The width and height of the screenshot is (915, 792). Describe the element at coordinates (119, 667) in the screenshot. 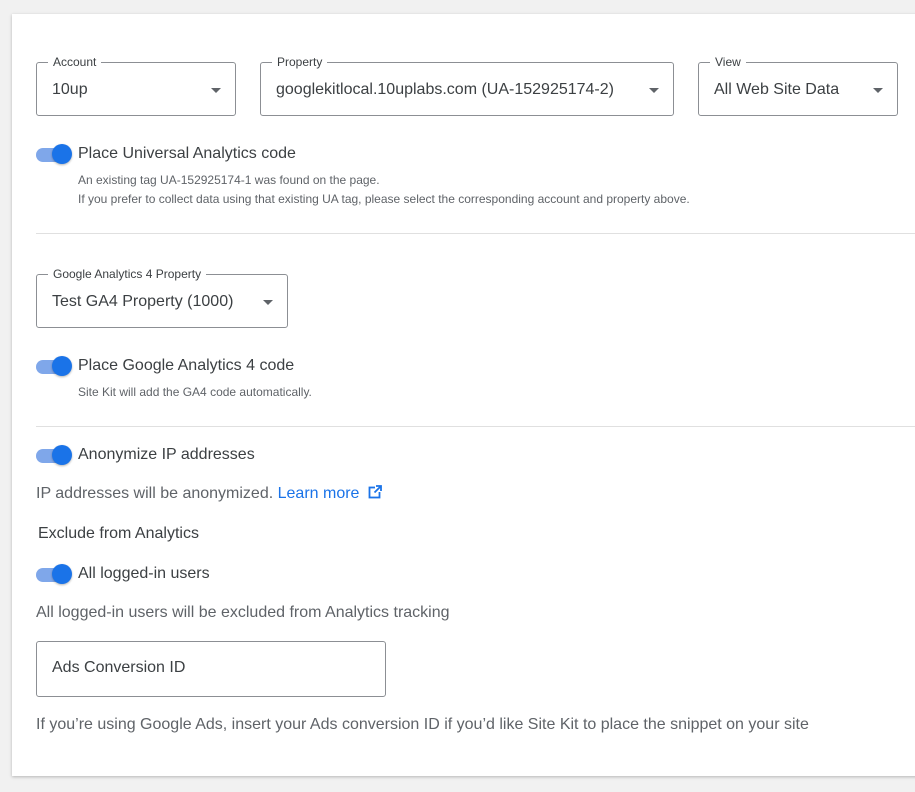

I see `ads-conversion-id-placeholder: Ads Conversion ID` at that location.